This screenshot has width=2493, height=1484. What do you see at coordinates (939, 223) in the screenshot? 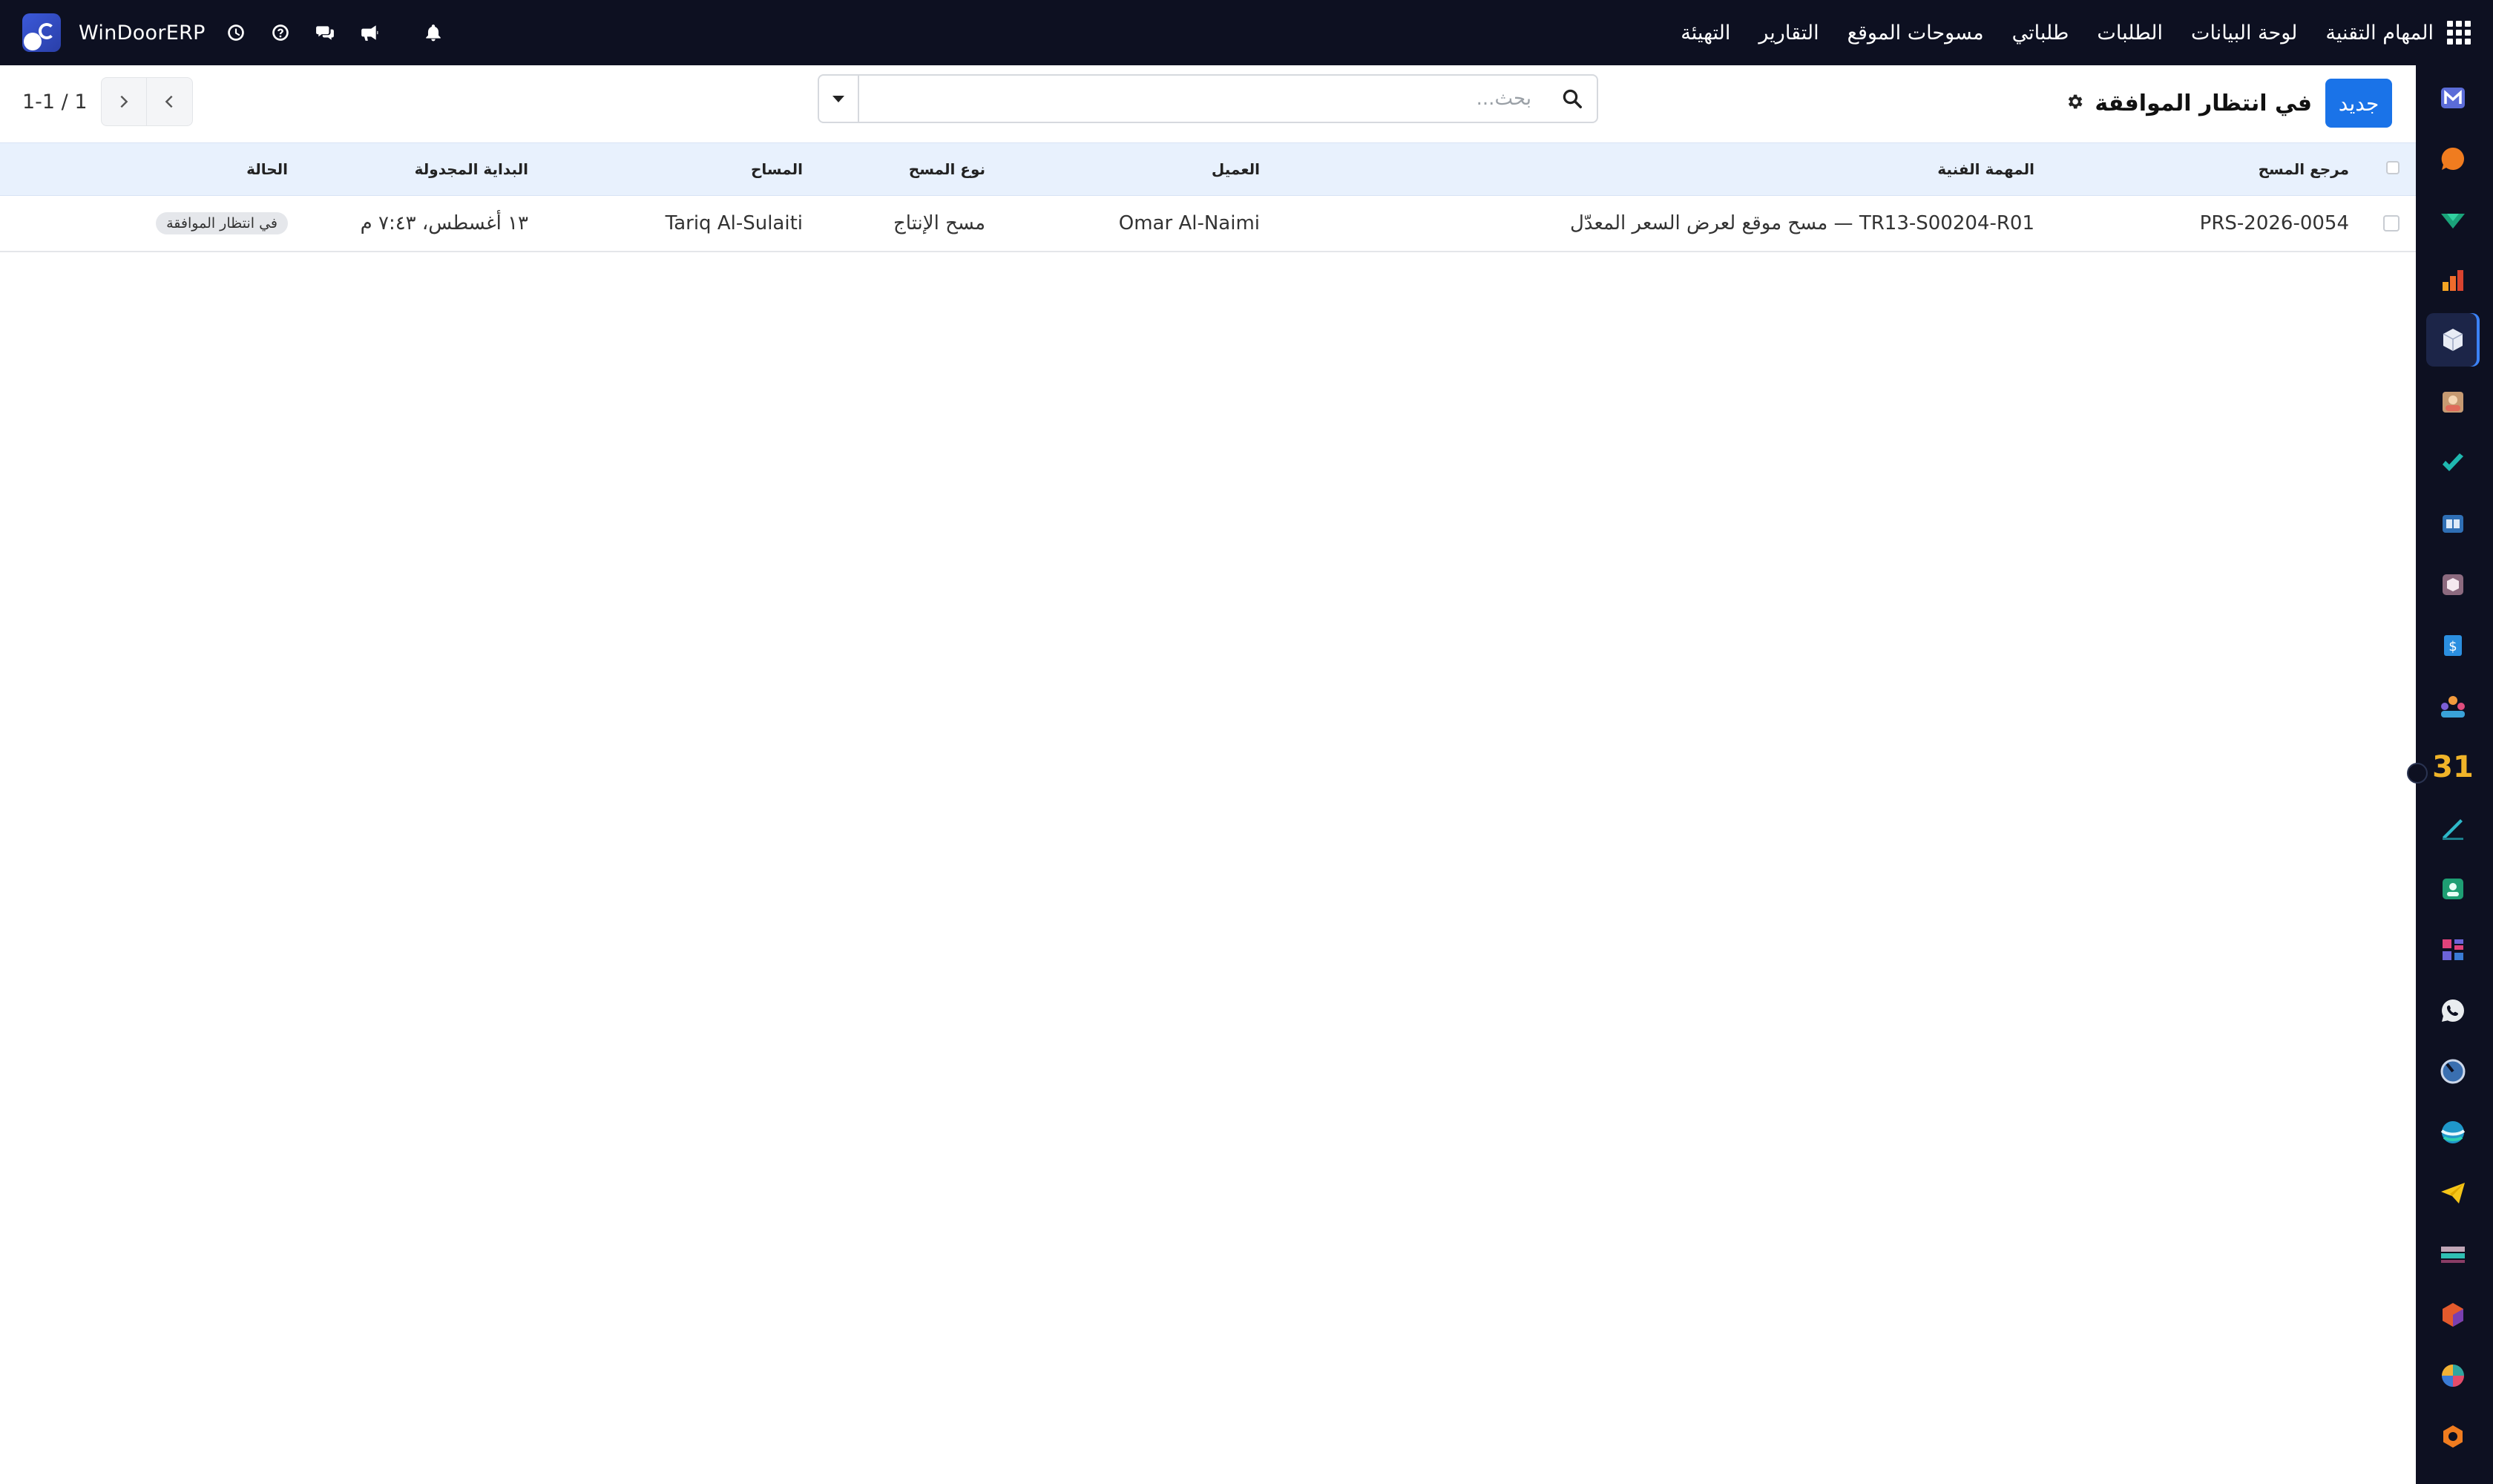
I see `cell-survey-type: مسح الإنتاج` at bounding box center [939, 223].